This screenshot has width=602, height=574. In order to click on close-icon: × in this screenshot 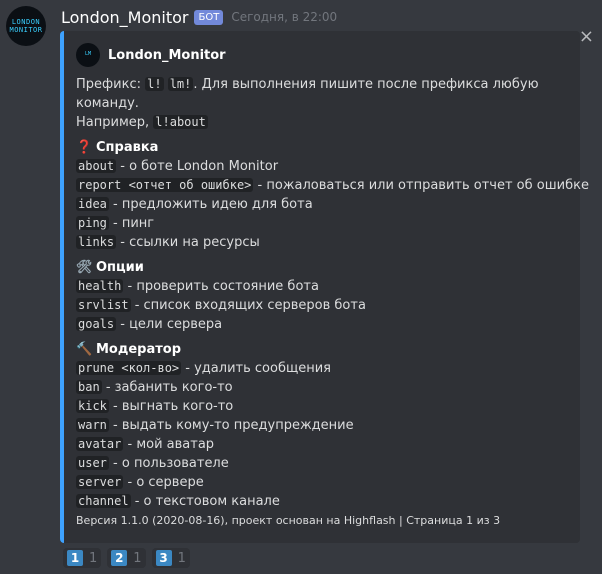, I will do `click(586, 37)`.